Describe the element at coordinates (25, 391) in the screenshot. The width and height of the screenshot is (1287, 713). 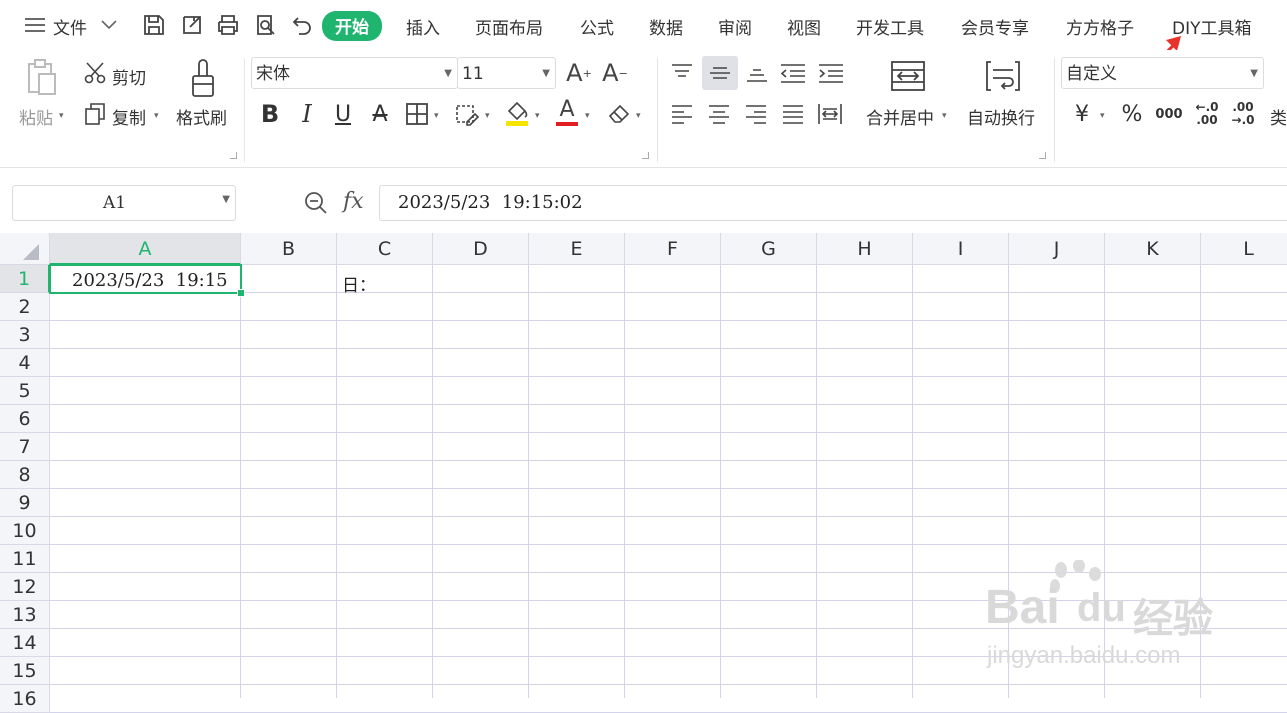
I see `row-header-5: 5` at that location.